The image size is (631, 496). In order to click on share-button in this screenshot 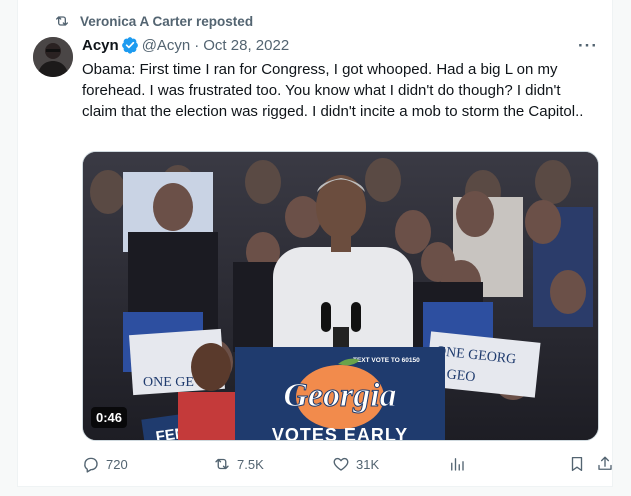, I will do `click(605, 464)`.